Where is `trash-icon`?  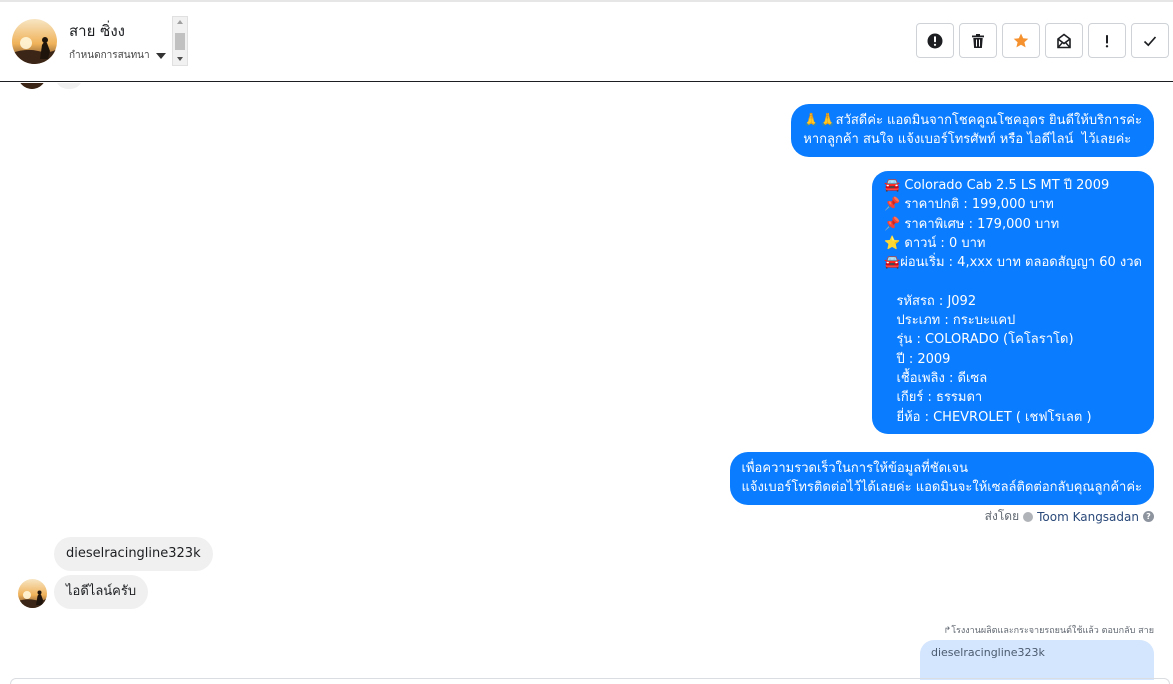
trash-icon is located at coordinates (978, 40).